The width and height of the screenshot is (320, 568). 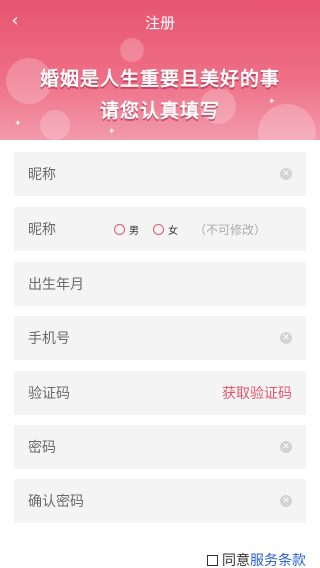 I want to click on gender-option-label: 男, so click(x=134, y=231).